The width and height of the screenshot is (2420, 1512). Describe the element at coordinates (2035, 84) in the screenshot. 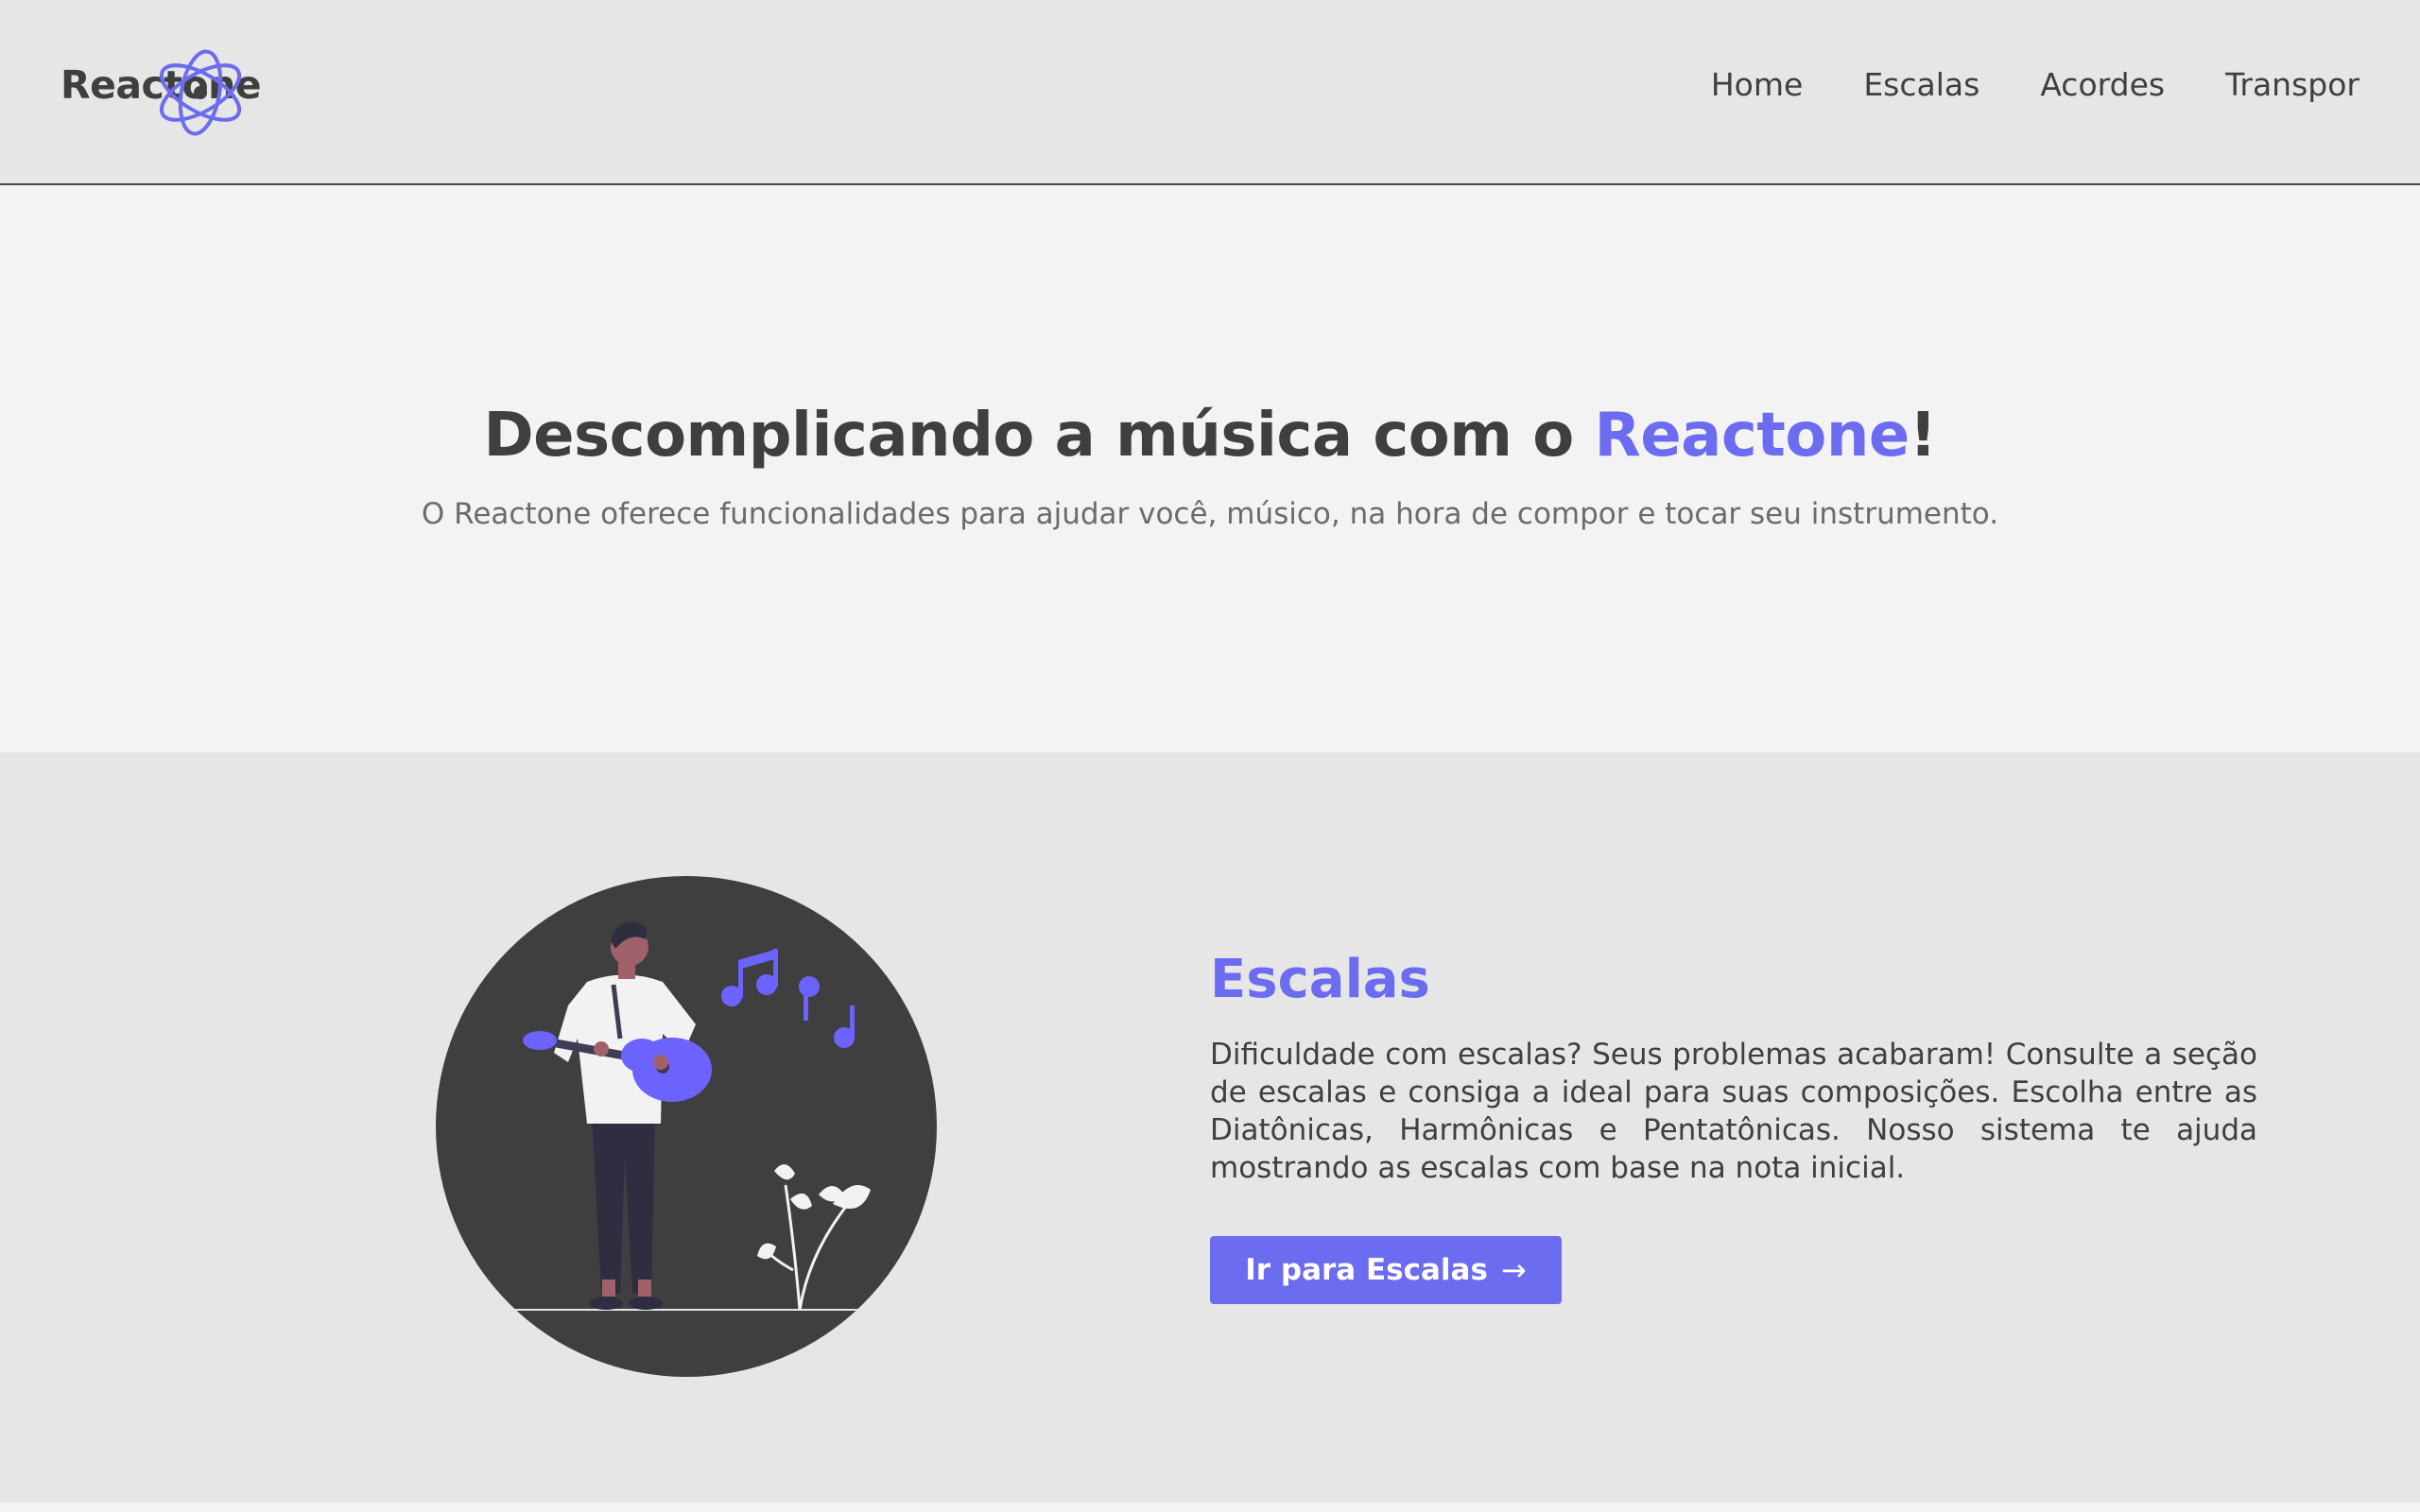

I see `main-nav: Home Escalas Acordes Transpor` at that location.